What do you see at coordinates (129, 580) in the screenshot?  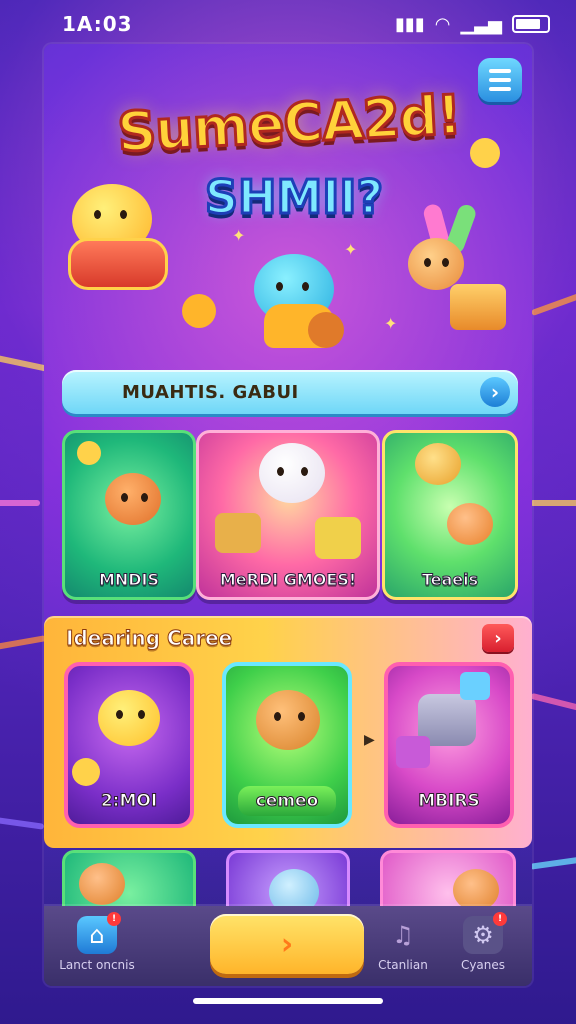 I see `card-label: MNDIS` at bounding box center [129, 580].